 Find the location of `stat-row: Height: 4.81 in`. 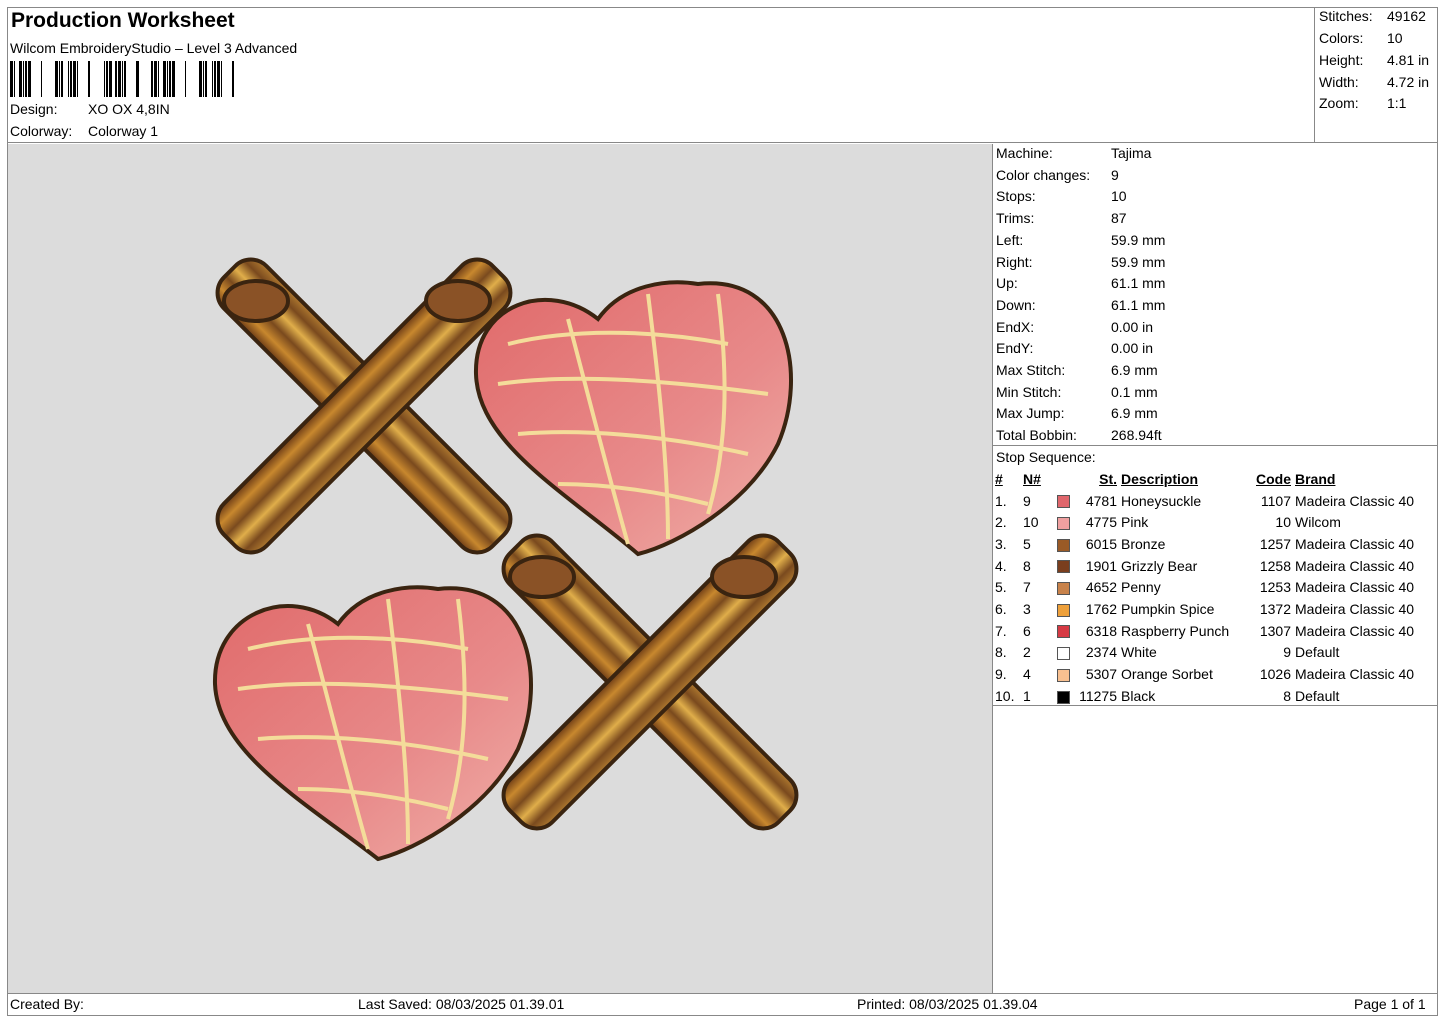

stat-row: Height: 4.81 in is located at coordinates (1374, 60).